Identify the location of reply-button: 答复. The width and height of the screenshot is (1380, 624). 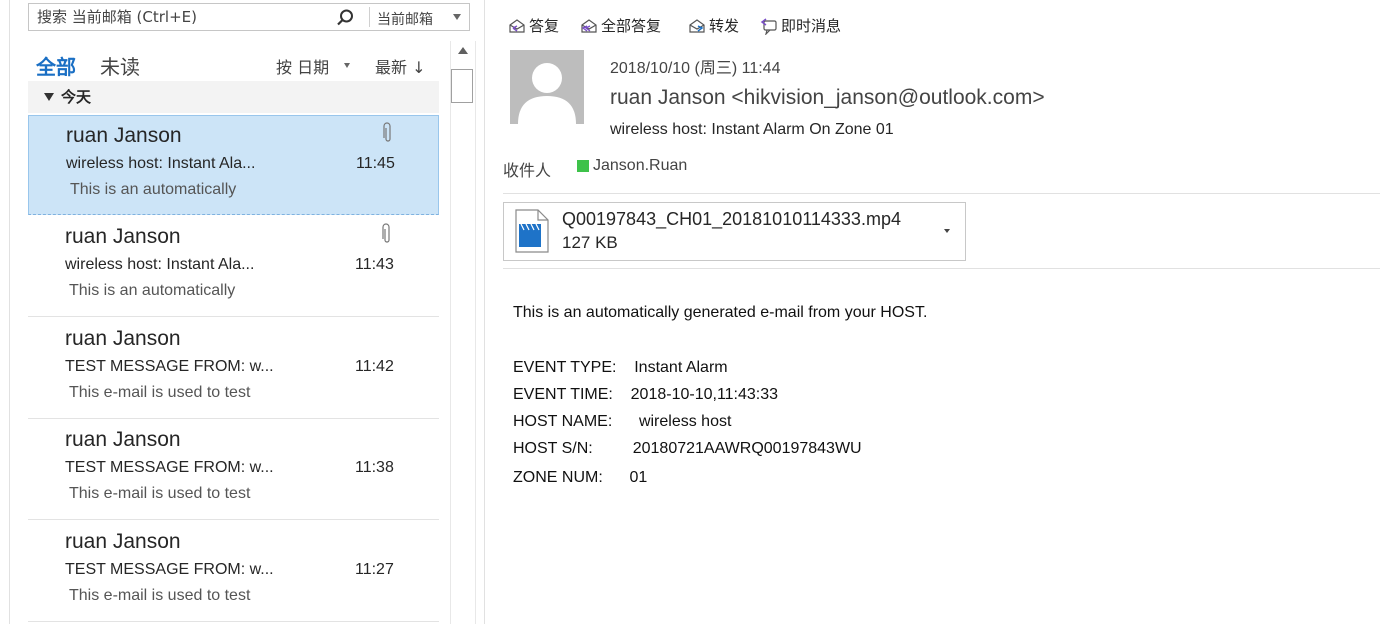
(533, 25).